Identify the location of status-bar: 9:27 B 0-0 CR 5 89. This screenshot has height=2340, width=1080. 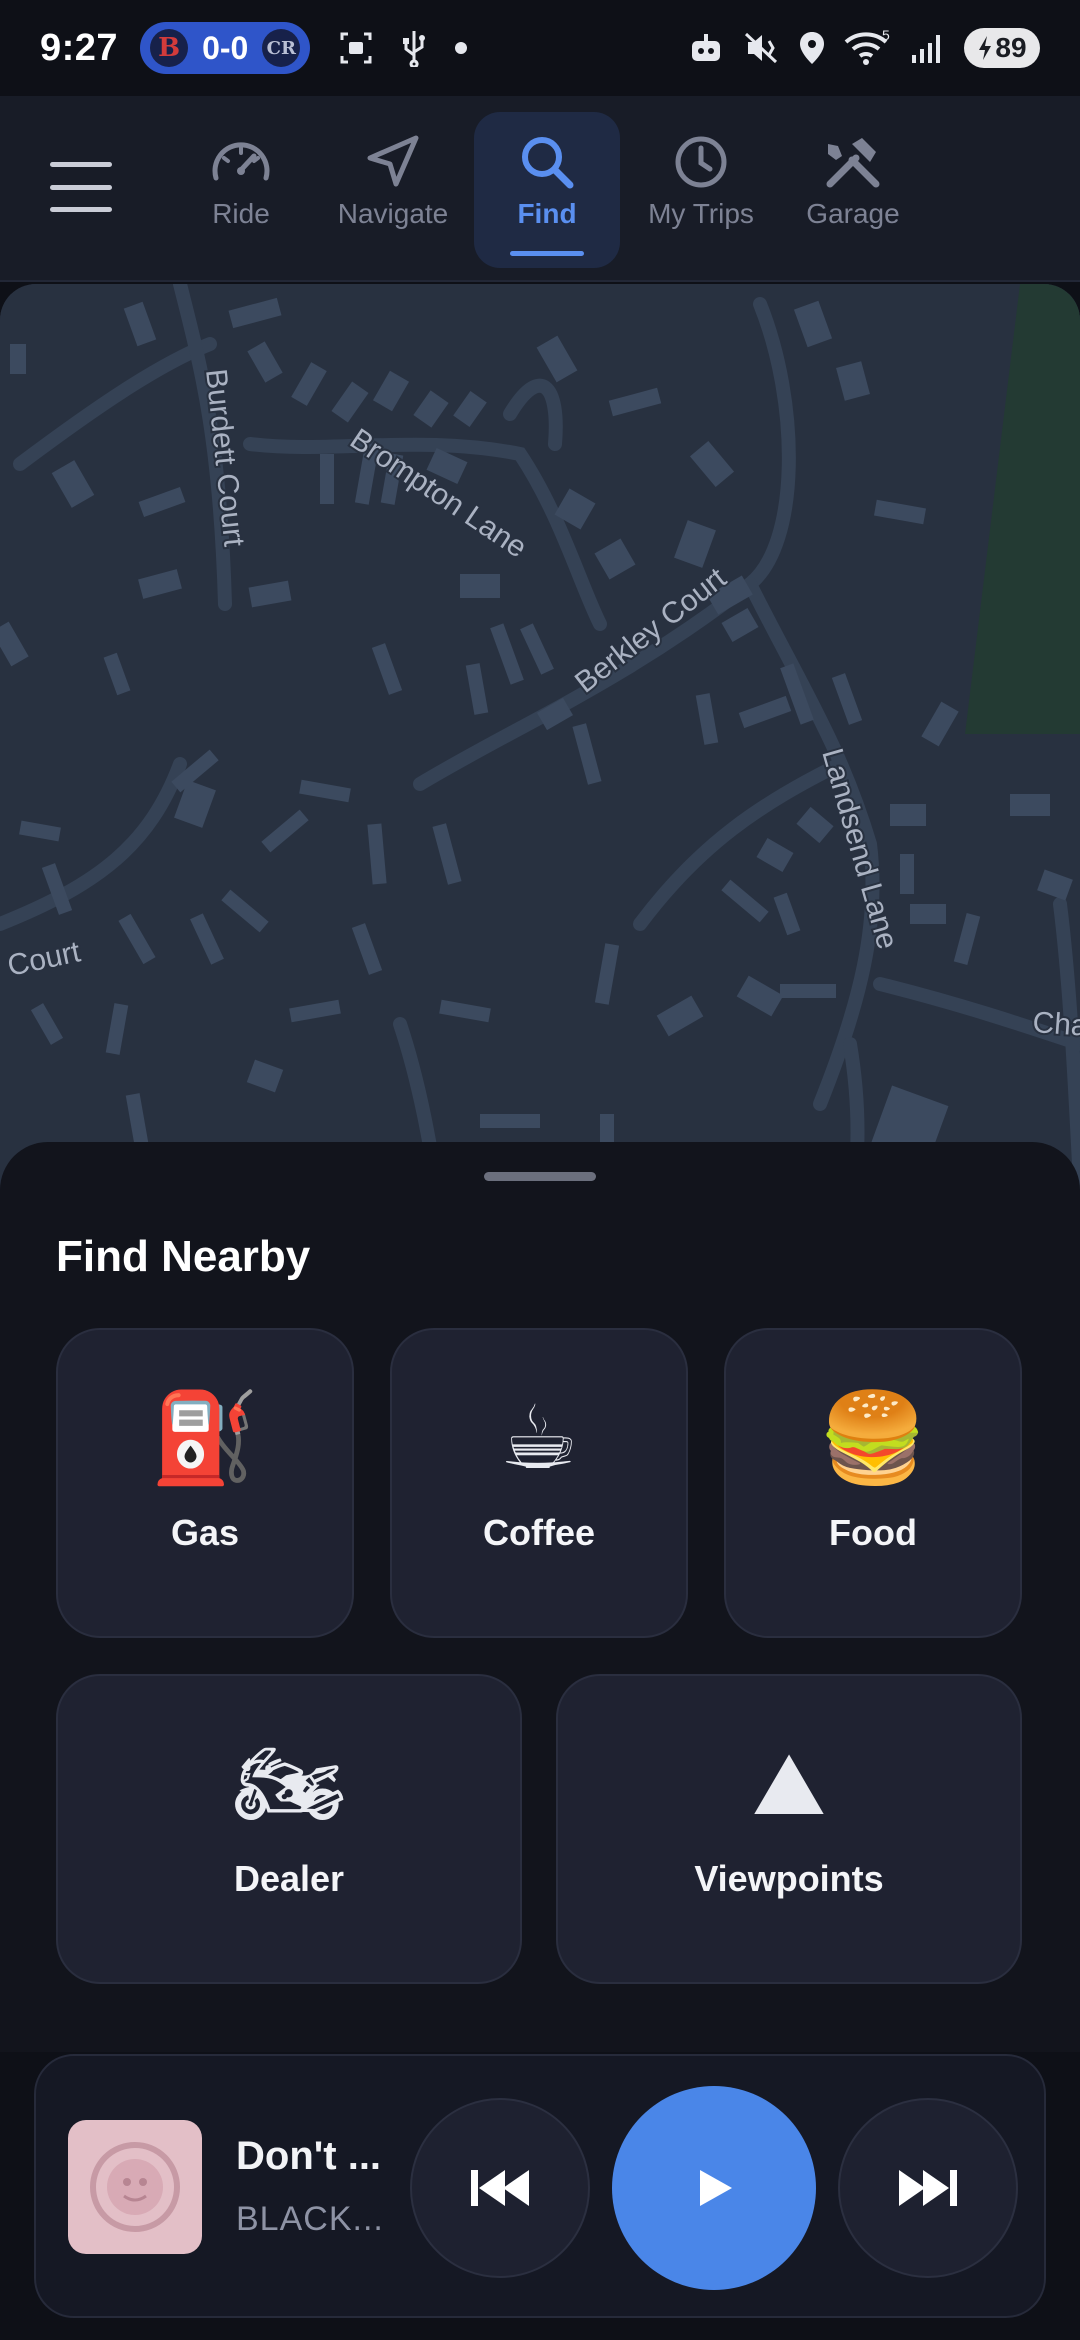
(540, 48).